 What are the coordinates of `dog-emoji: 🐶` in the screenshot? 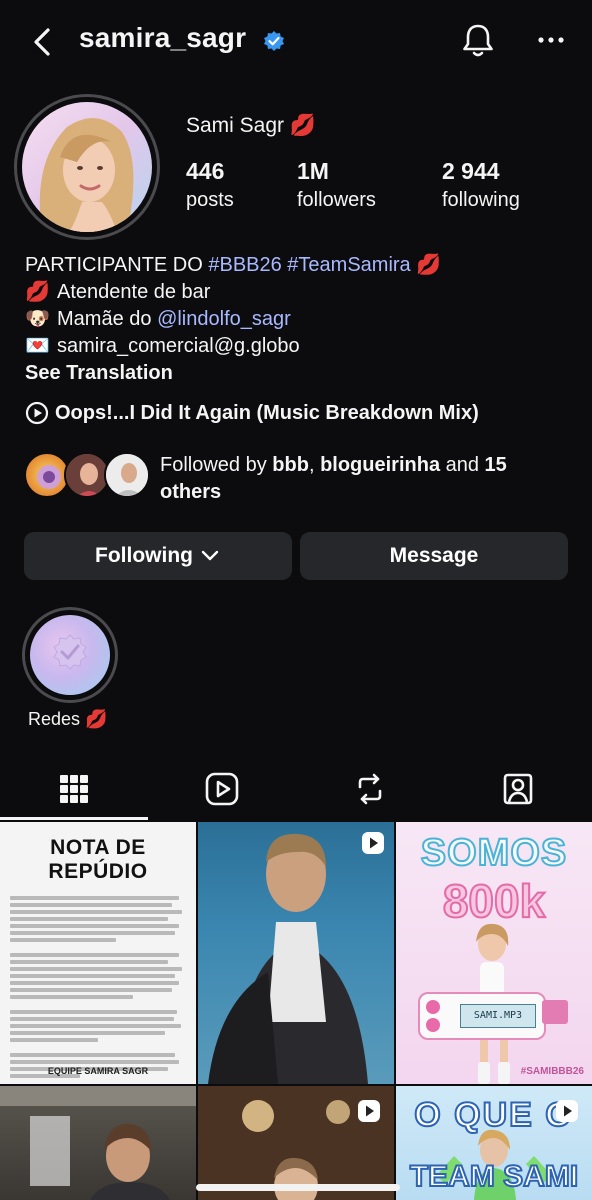 It's located at (37, 319).